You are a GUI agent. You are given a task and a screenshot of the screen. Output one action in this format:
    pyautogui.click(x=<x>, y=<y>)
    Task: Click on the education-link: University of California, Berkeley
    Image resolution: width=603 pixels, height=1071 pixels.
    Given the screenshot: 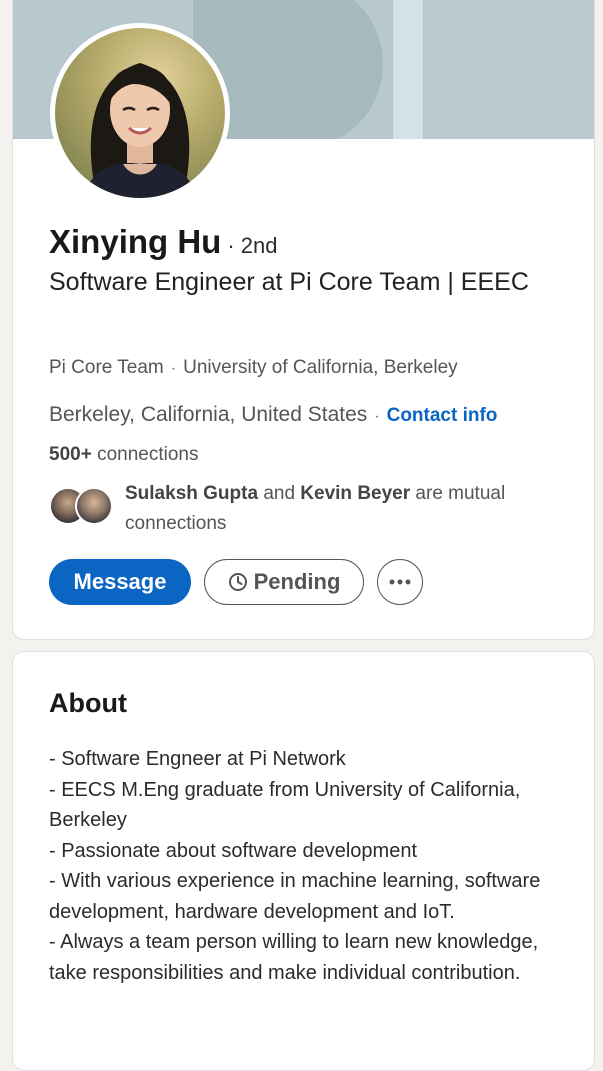 What is the action you would take?
    pyautogui.click(x=320, y=367)
    